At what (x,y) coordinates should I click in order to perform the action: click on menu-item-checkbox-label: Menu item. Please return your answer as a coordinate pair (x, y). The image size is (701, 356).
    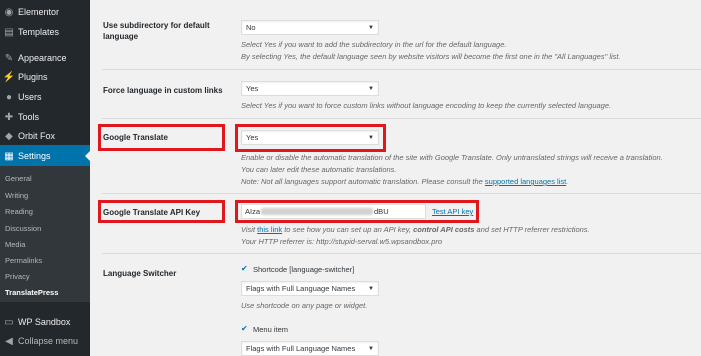
    Looking at the image, I should click on (271, 329).